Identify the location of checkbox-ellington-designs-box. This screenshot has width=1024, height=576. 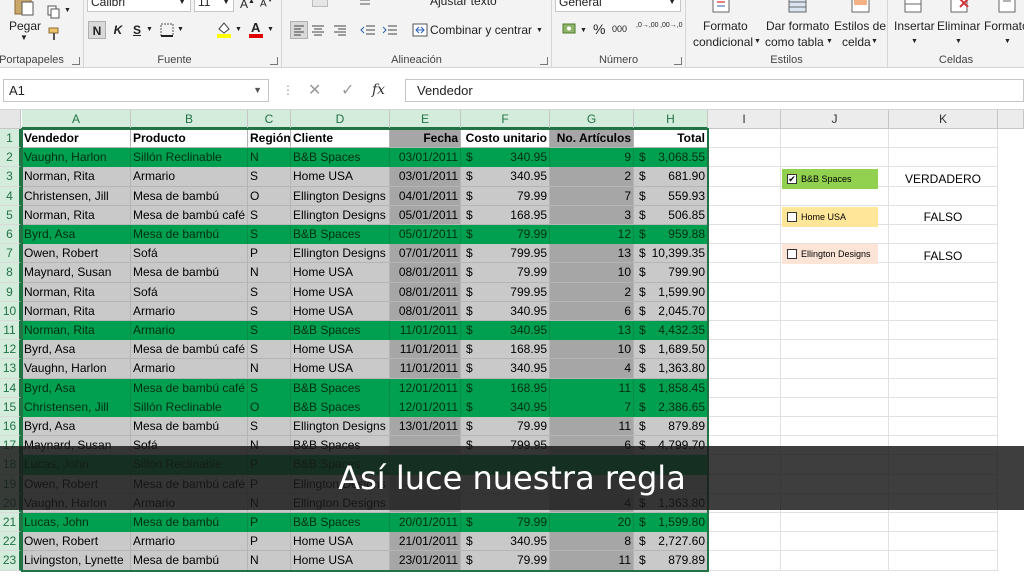
(792, 254).